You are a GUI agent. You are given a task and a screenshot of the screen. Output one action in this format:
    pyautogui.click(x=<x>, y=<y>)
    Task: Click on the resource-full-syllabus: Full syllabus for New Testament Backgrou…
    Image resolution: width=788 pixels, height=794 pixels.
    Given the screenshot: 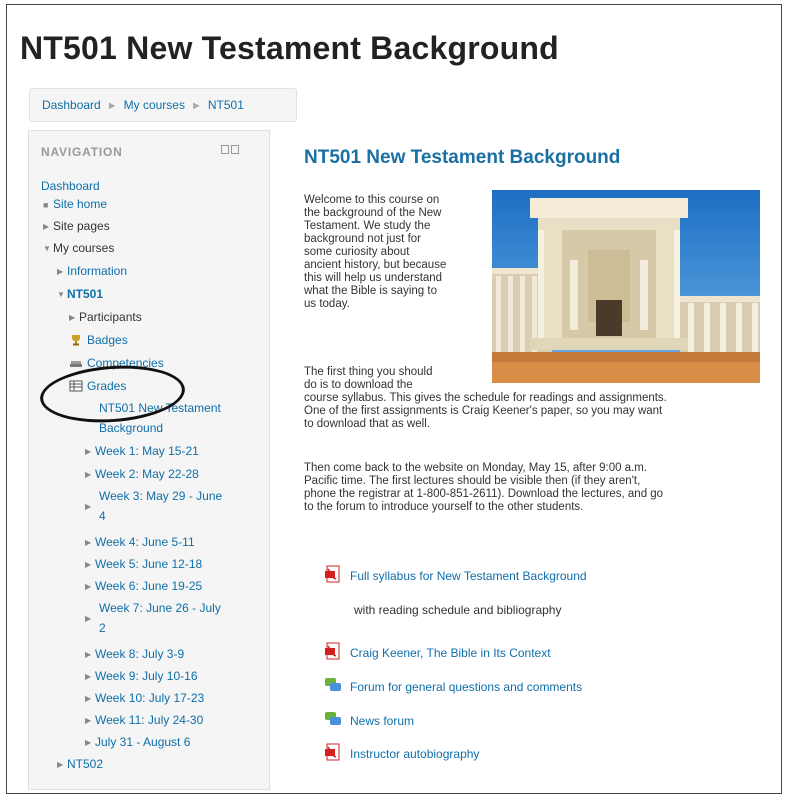 What is the action you would take?
    pyautogui.click(x=455, y=574)
    